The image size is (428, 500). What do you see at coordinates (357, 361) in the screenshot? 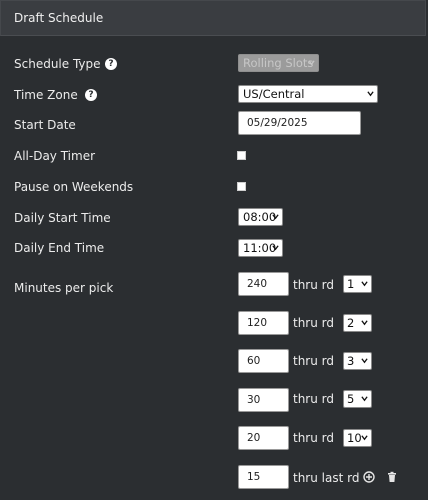
I see `round-select: 3` at bounding box center [357, 361].